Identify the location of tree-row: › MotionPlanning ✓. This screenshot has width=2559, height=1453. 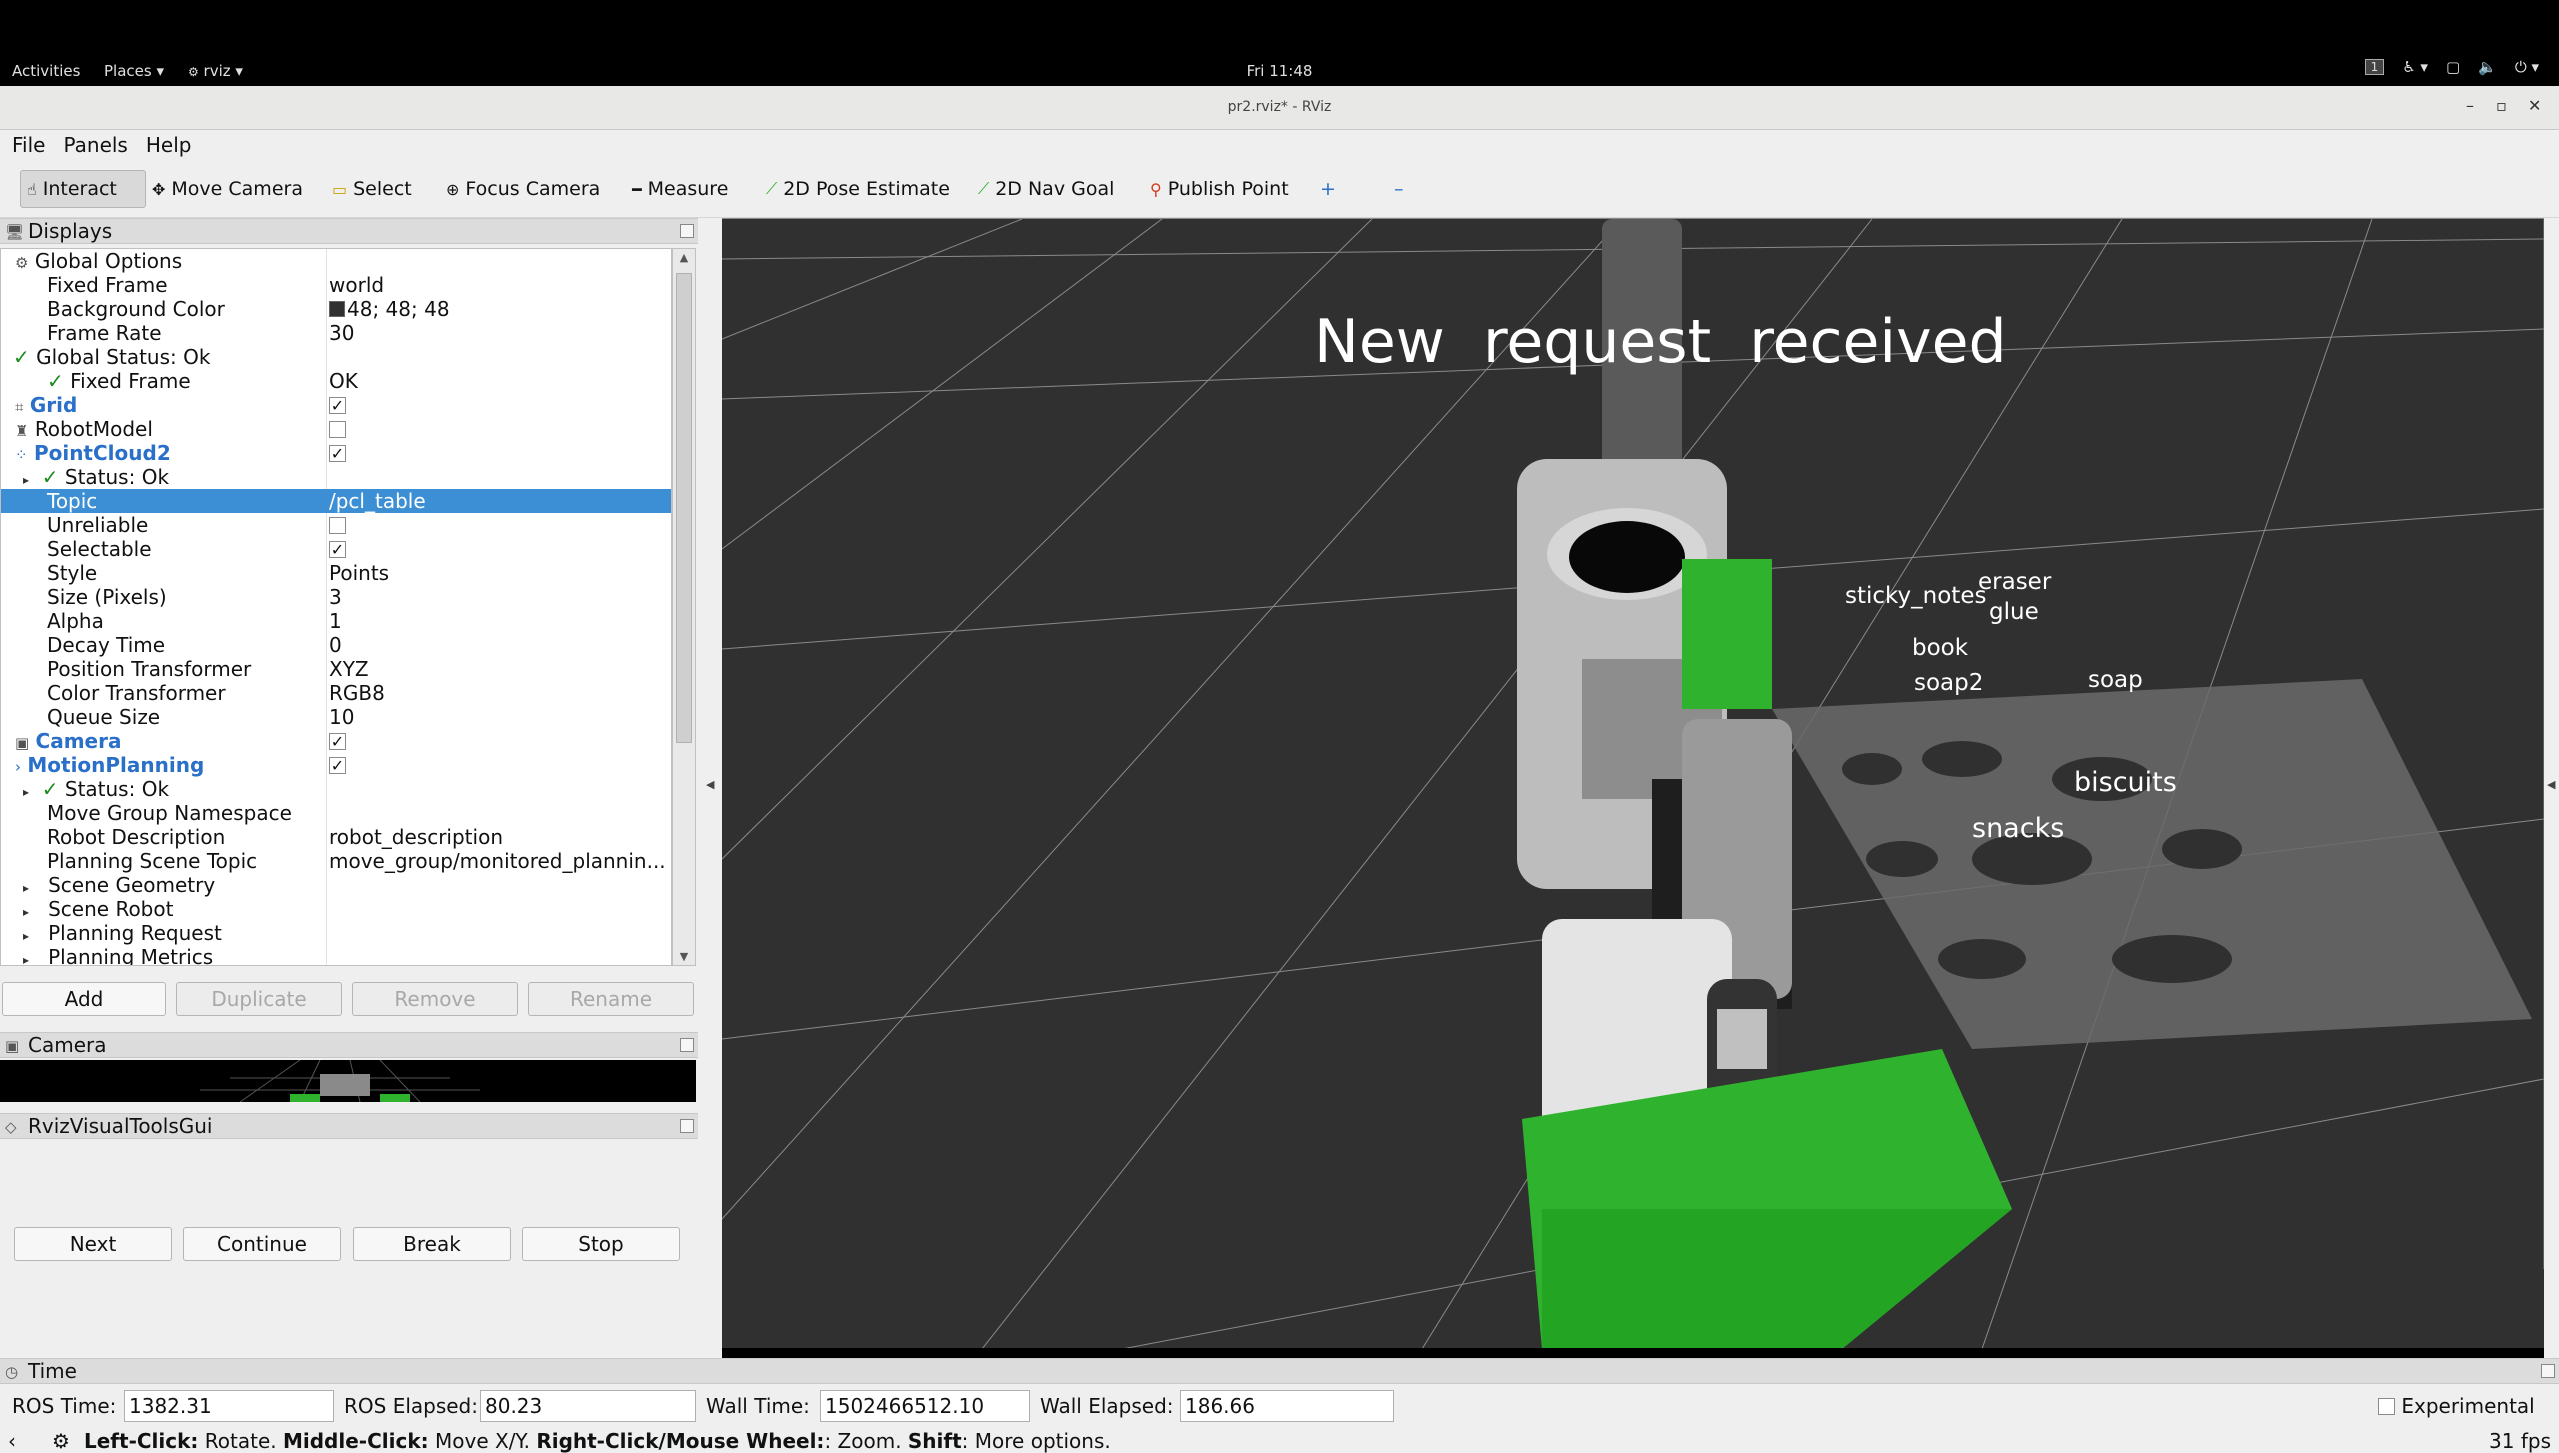
(336, 765).